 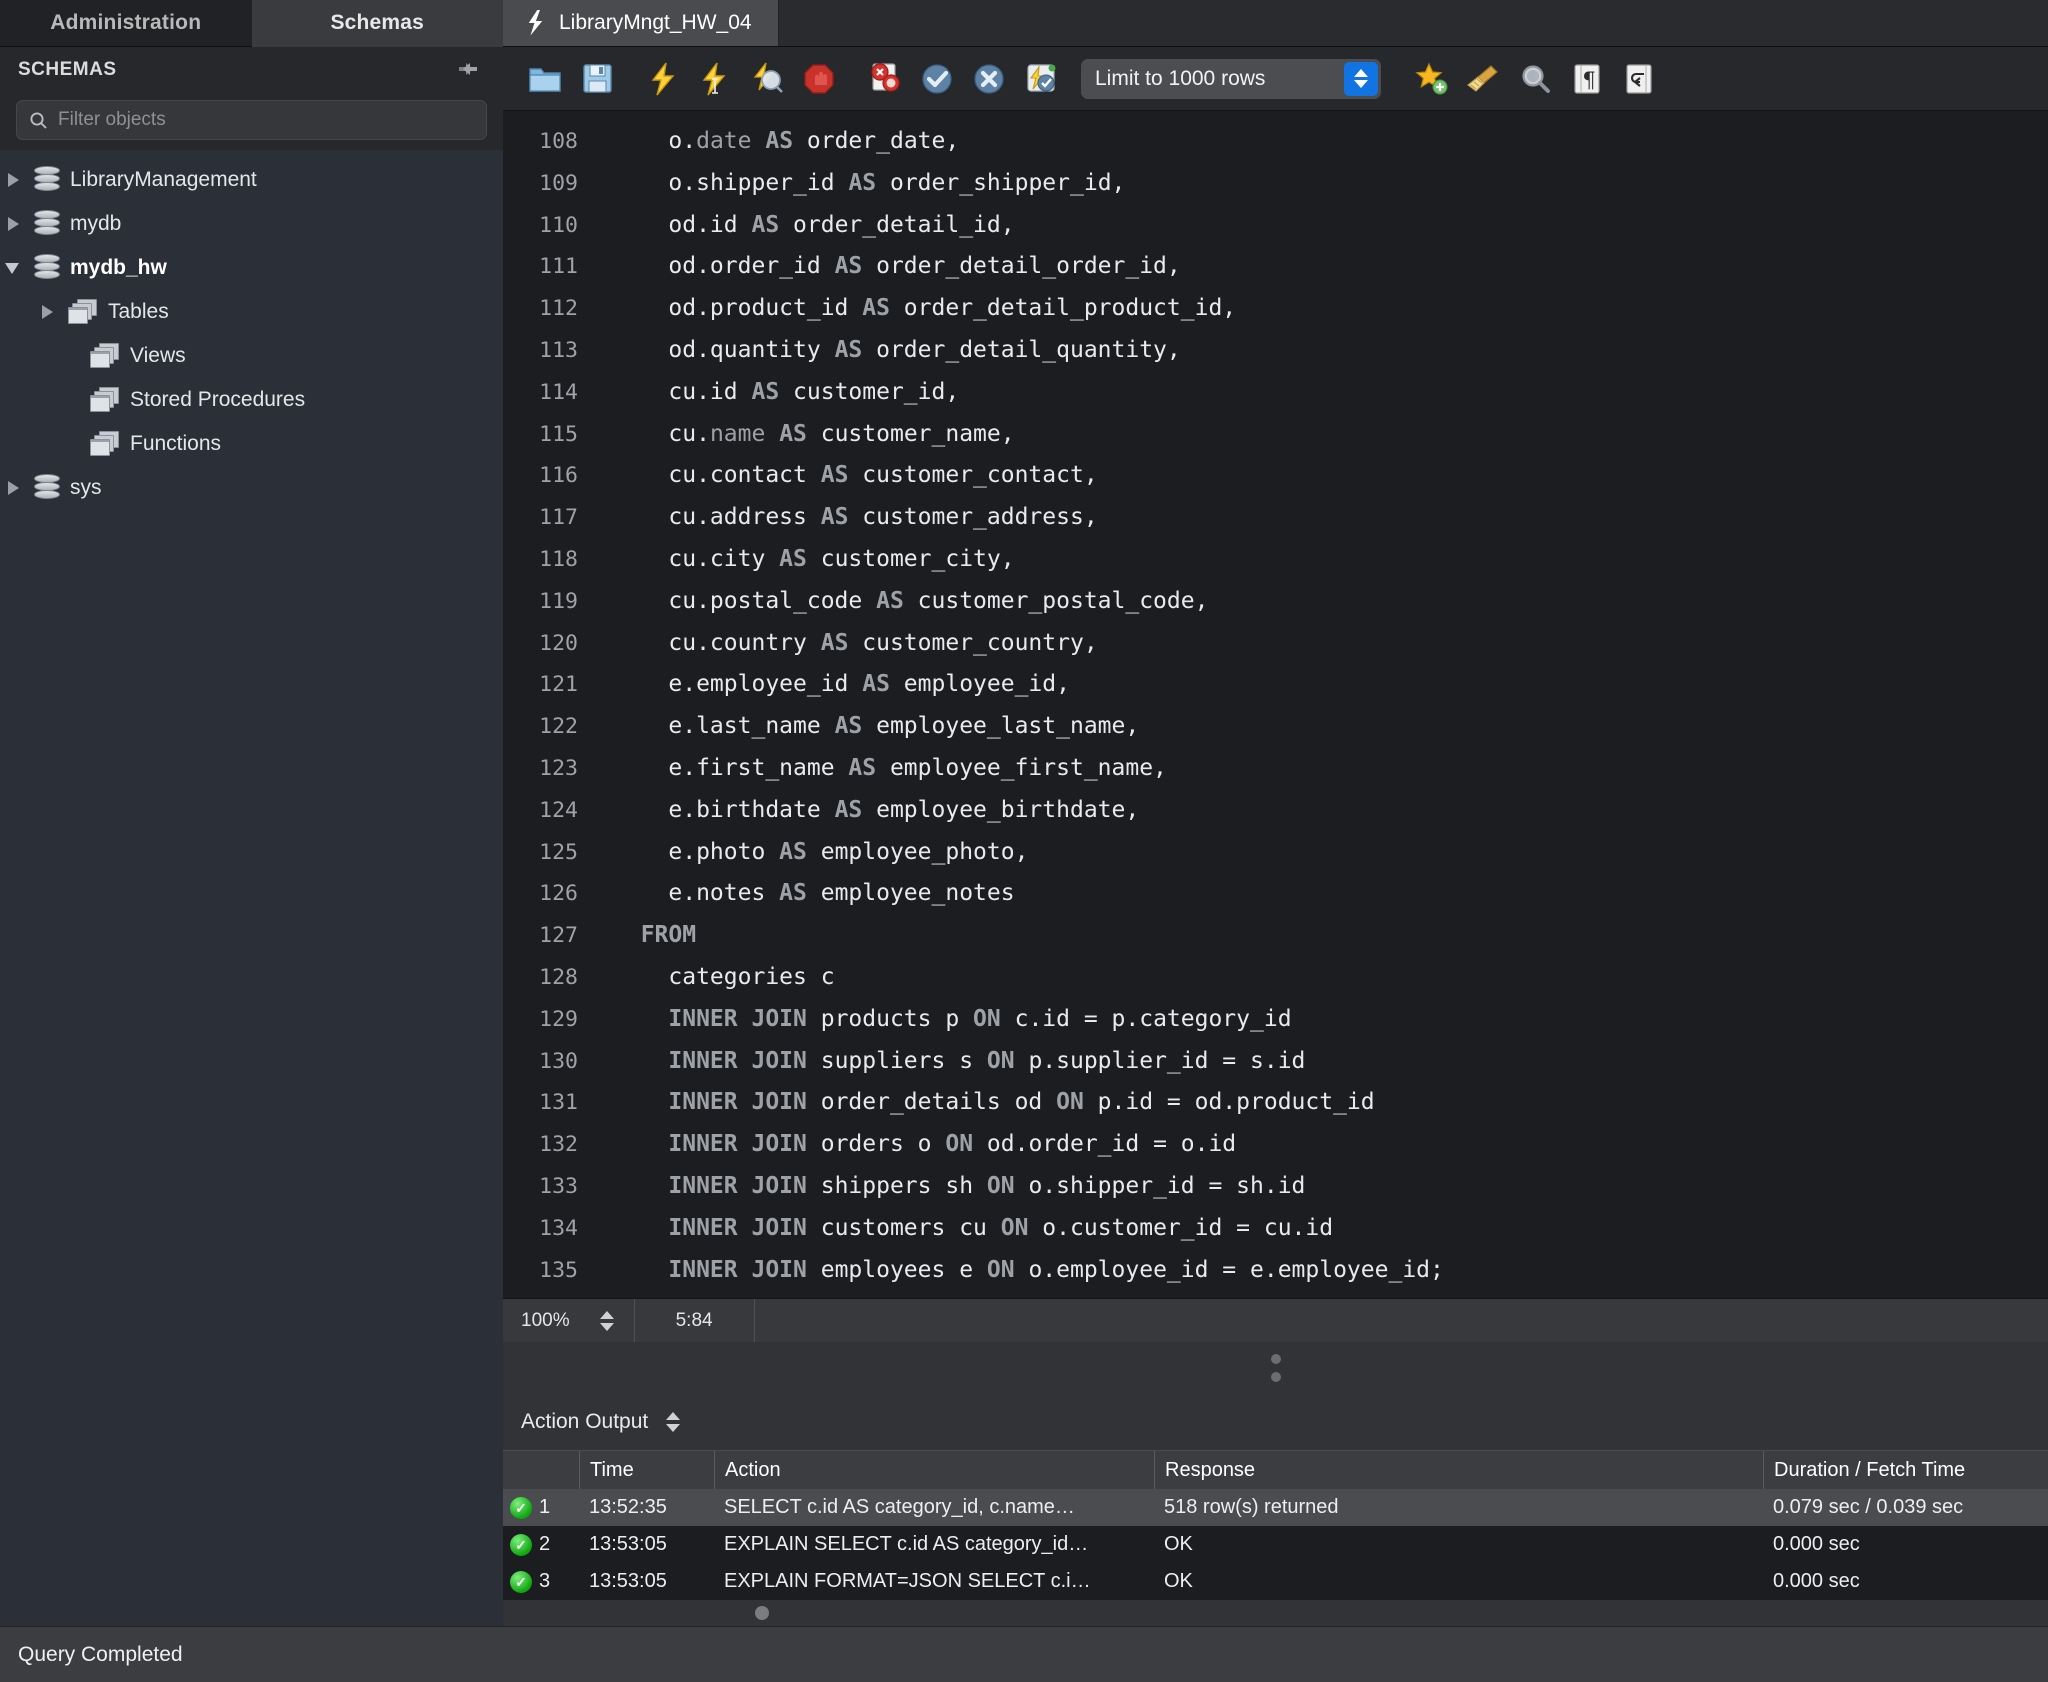 What do you see at coordinates (558, 936) in the screenshot?
I see `line-number: 127` at bounding box center [558, 936].